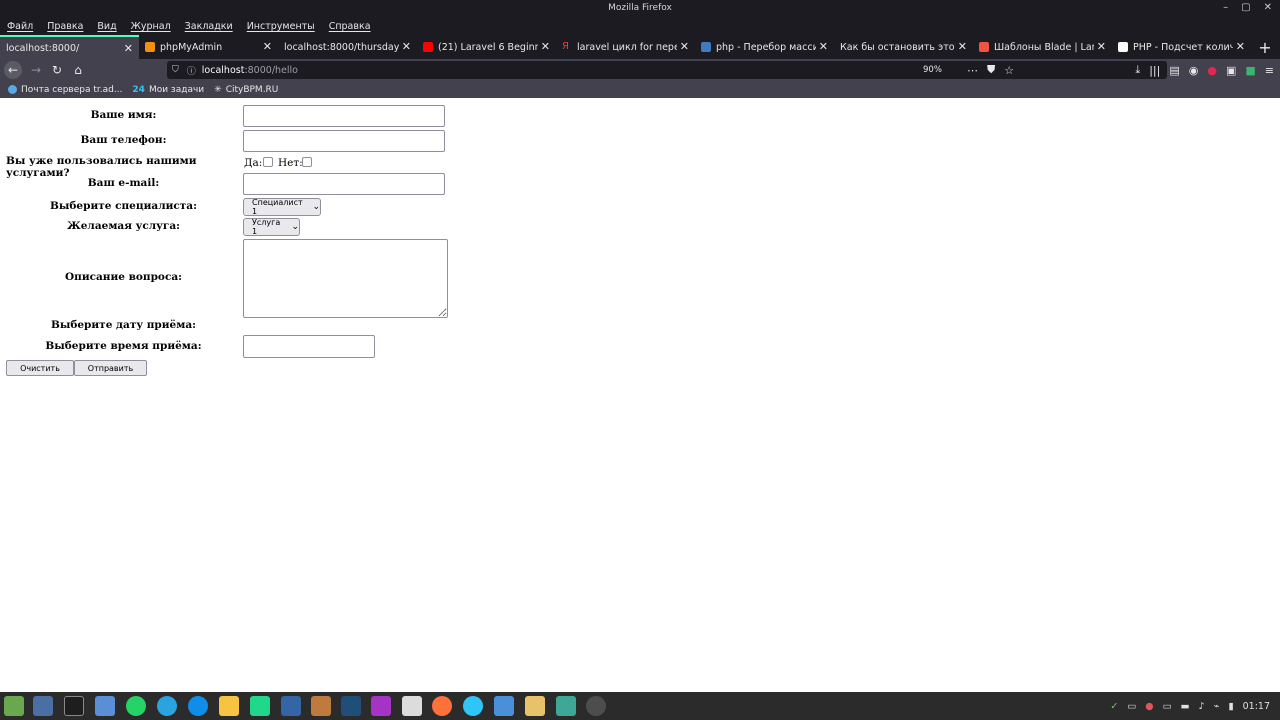 The image size is (1280, 720). Describe the element at coordinates (246, 90) in the screenshot. I see `bookmark-citybpm: ✳ CityBPM.RU` at that location.